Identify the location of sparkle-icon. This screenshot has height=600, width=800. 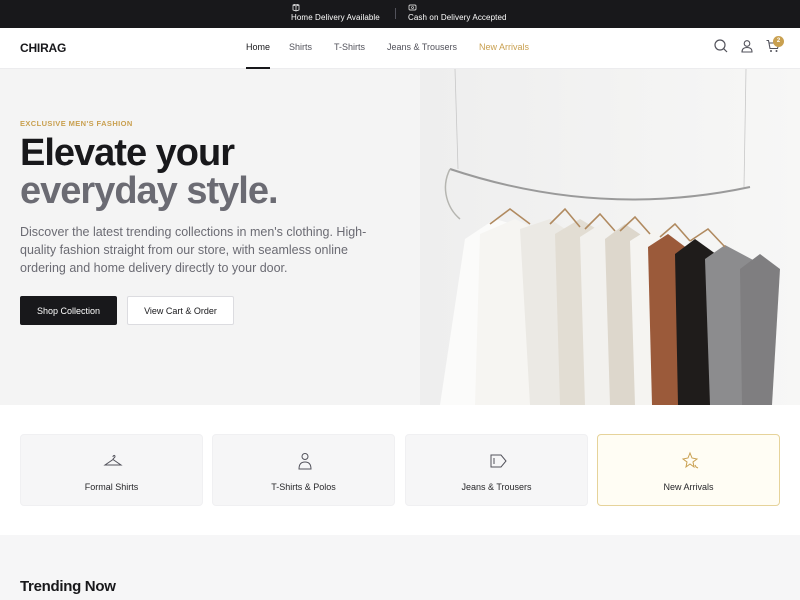
(690, 460).